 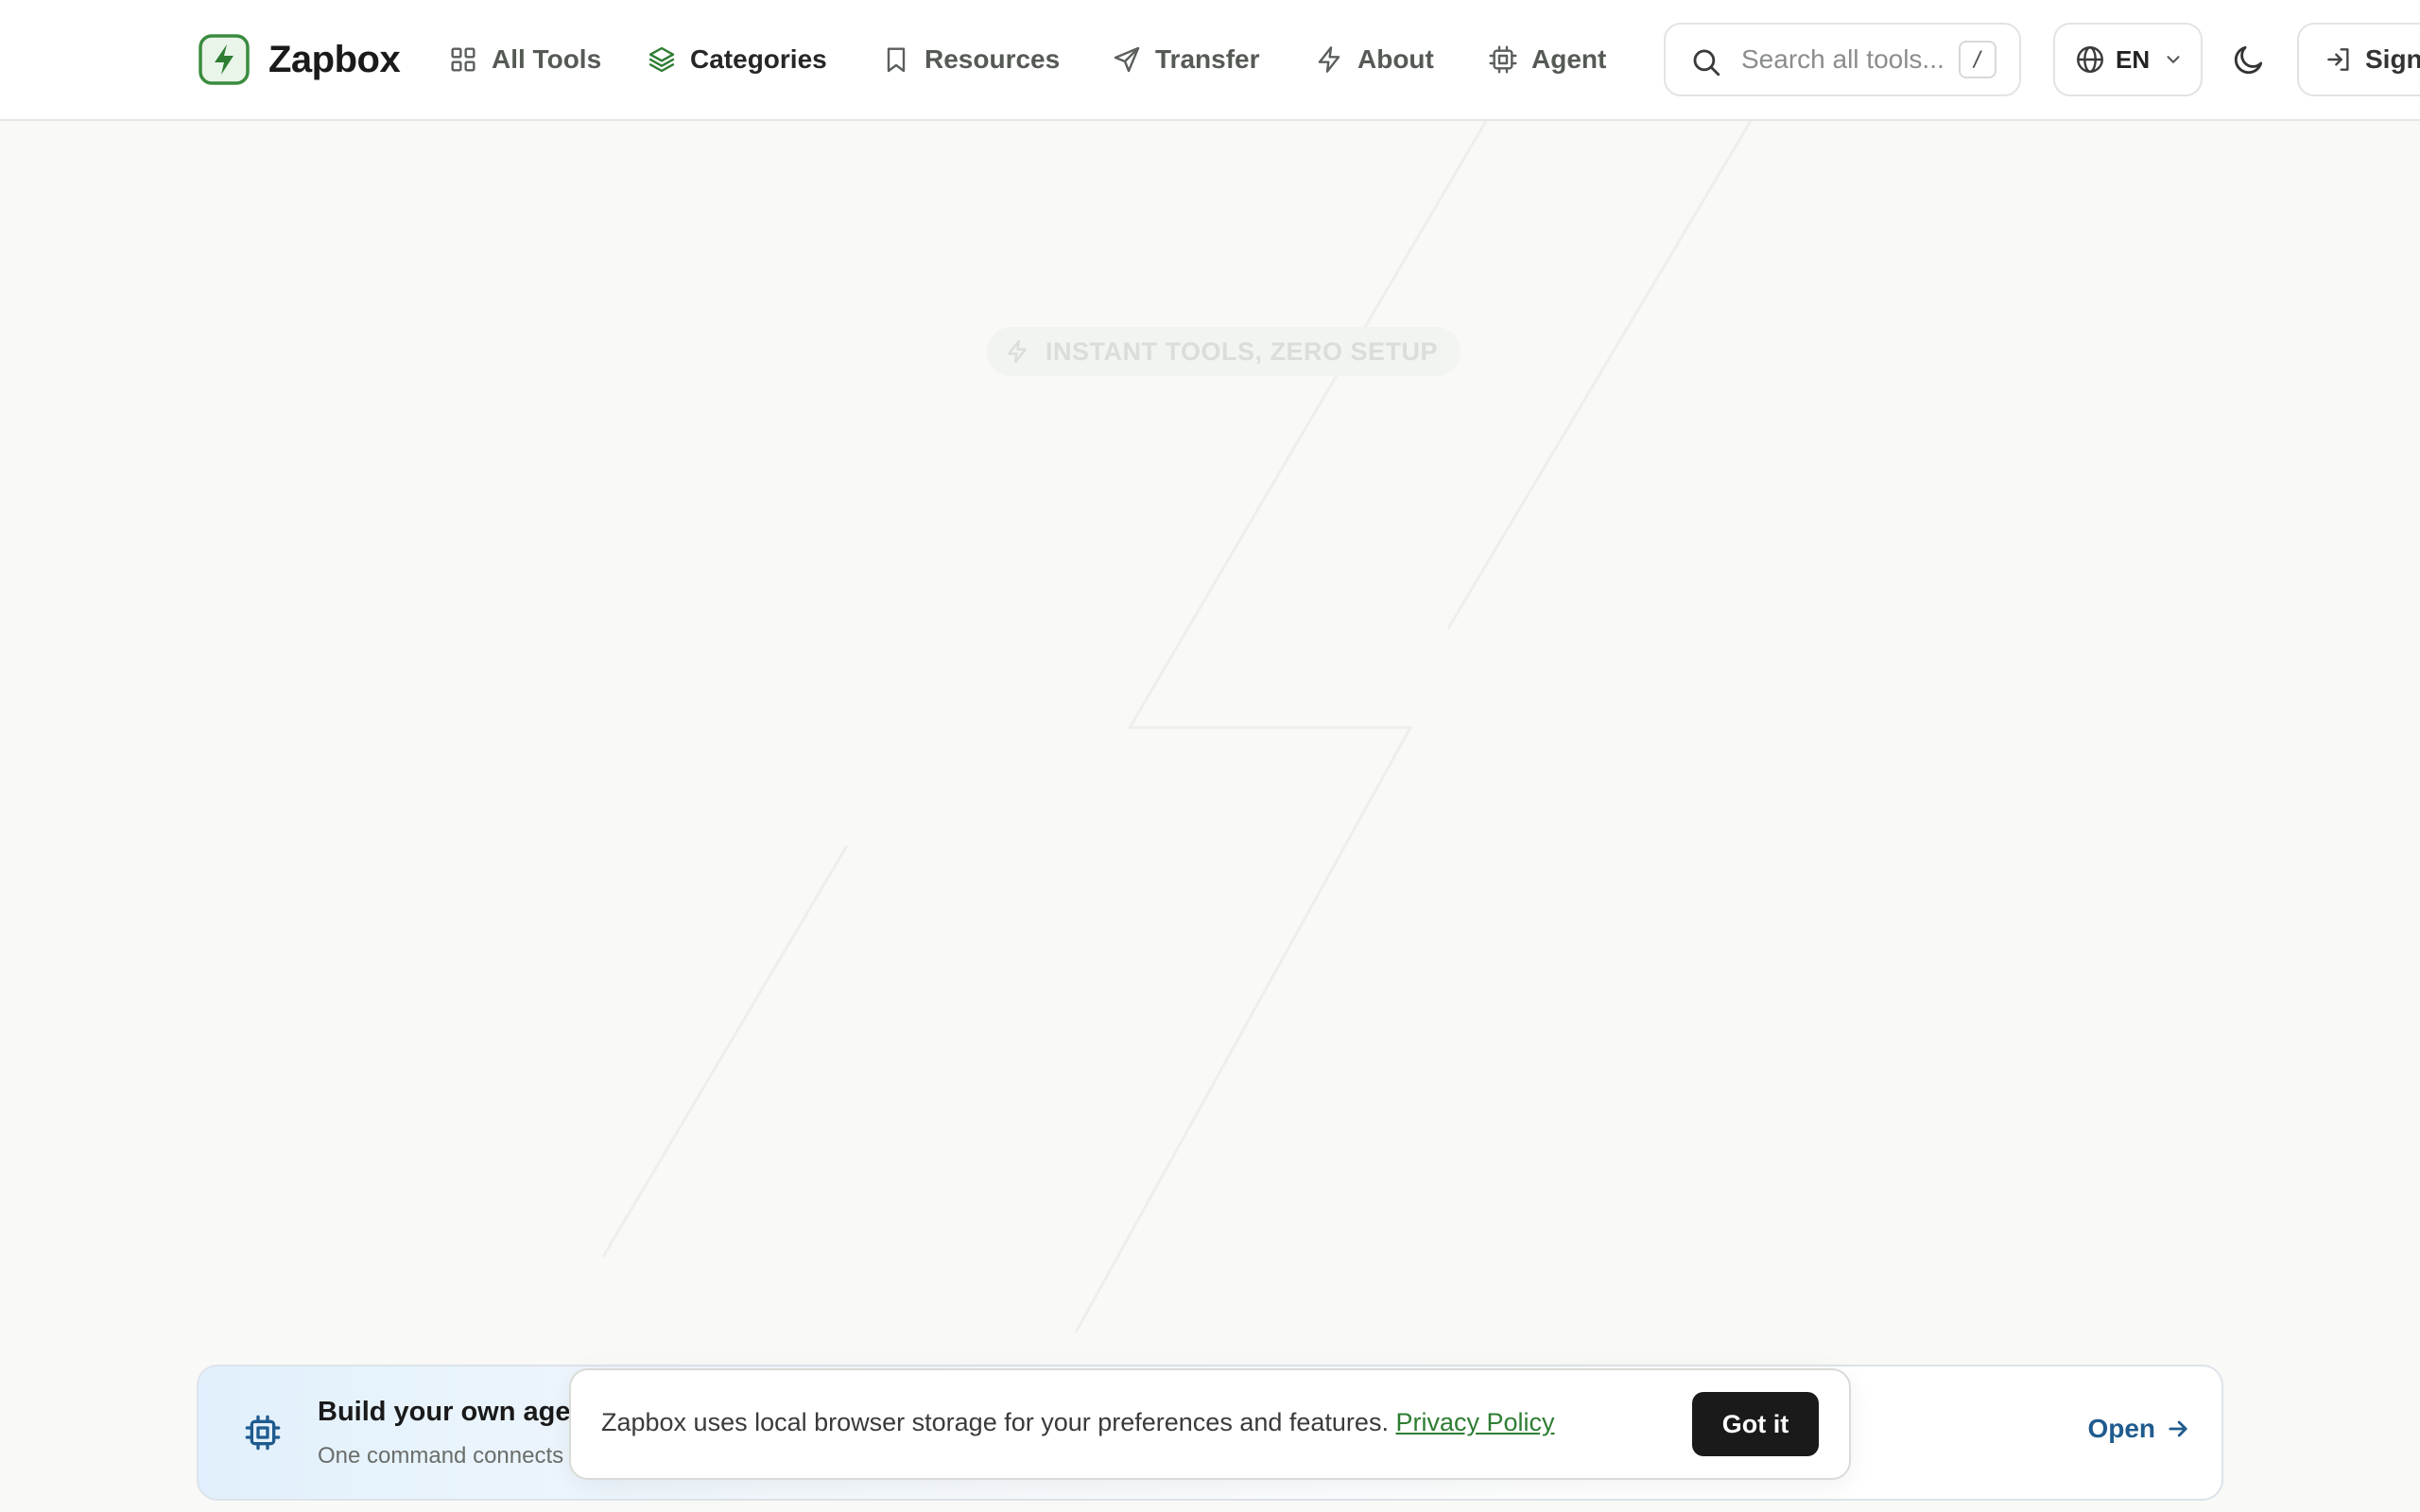 What do you see at coordinates (1242, 351) in the screenshot?
I see `hero-badge-text: INSTANT TOOLS, ZERO SETUP` at bounding box center [1242, 351].